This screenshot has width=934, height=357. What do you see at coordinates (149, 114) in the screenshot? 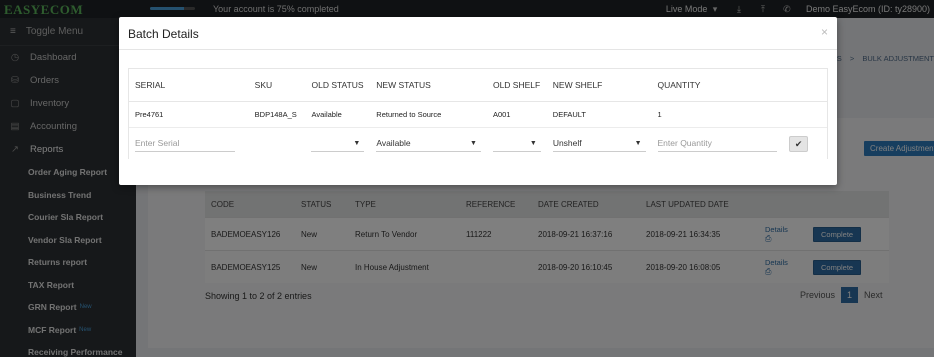
I see `cell-serial: Pre4761` at bounding box center [149, 114].